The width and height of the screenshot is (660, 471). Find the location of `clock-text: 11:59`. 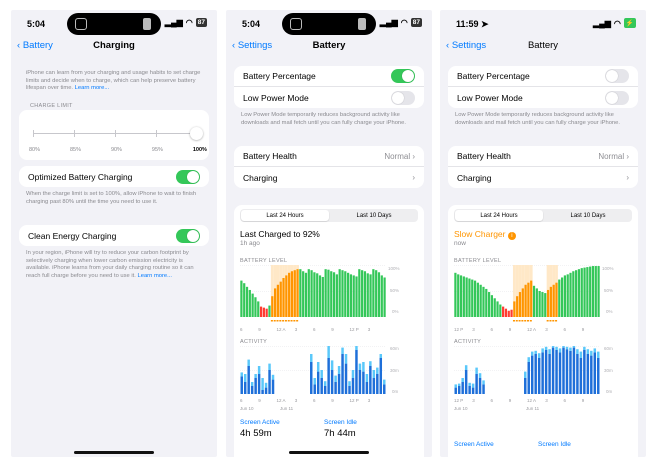

clock-text: 11:59 is located at coordinates (467, 24).